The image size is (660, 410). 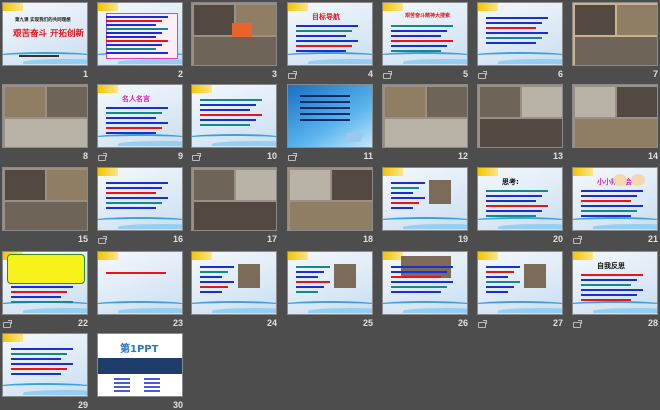 What do you see at coordinates (271, 156) in the screenshot?
I see `slide-number: 10` at bounding box center [271, 156].